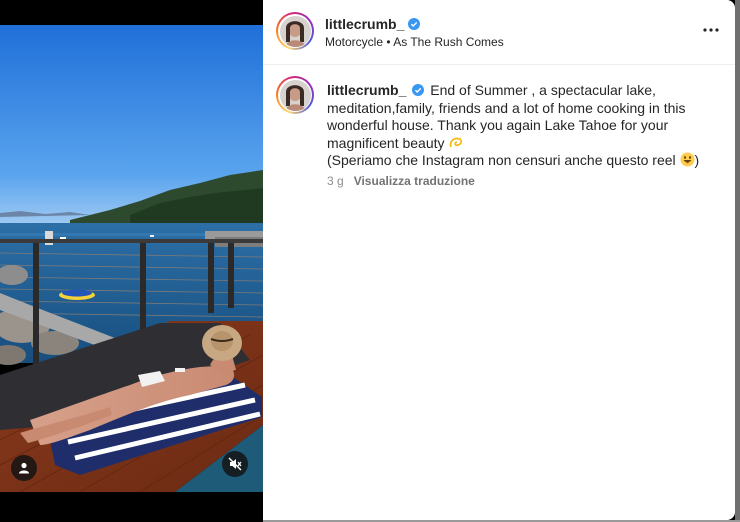 This screenshot has height=522, width=740. I want to click on username-link: littlecrumb_, so click(364, 24).